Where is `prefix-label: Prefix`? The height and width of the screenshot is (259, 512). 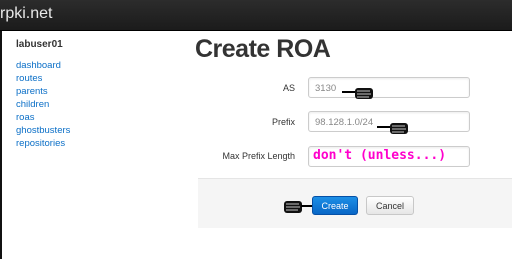
prefix-label: Prefix is located at coordinates (283, 122).